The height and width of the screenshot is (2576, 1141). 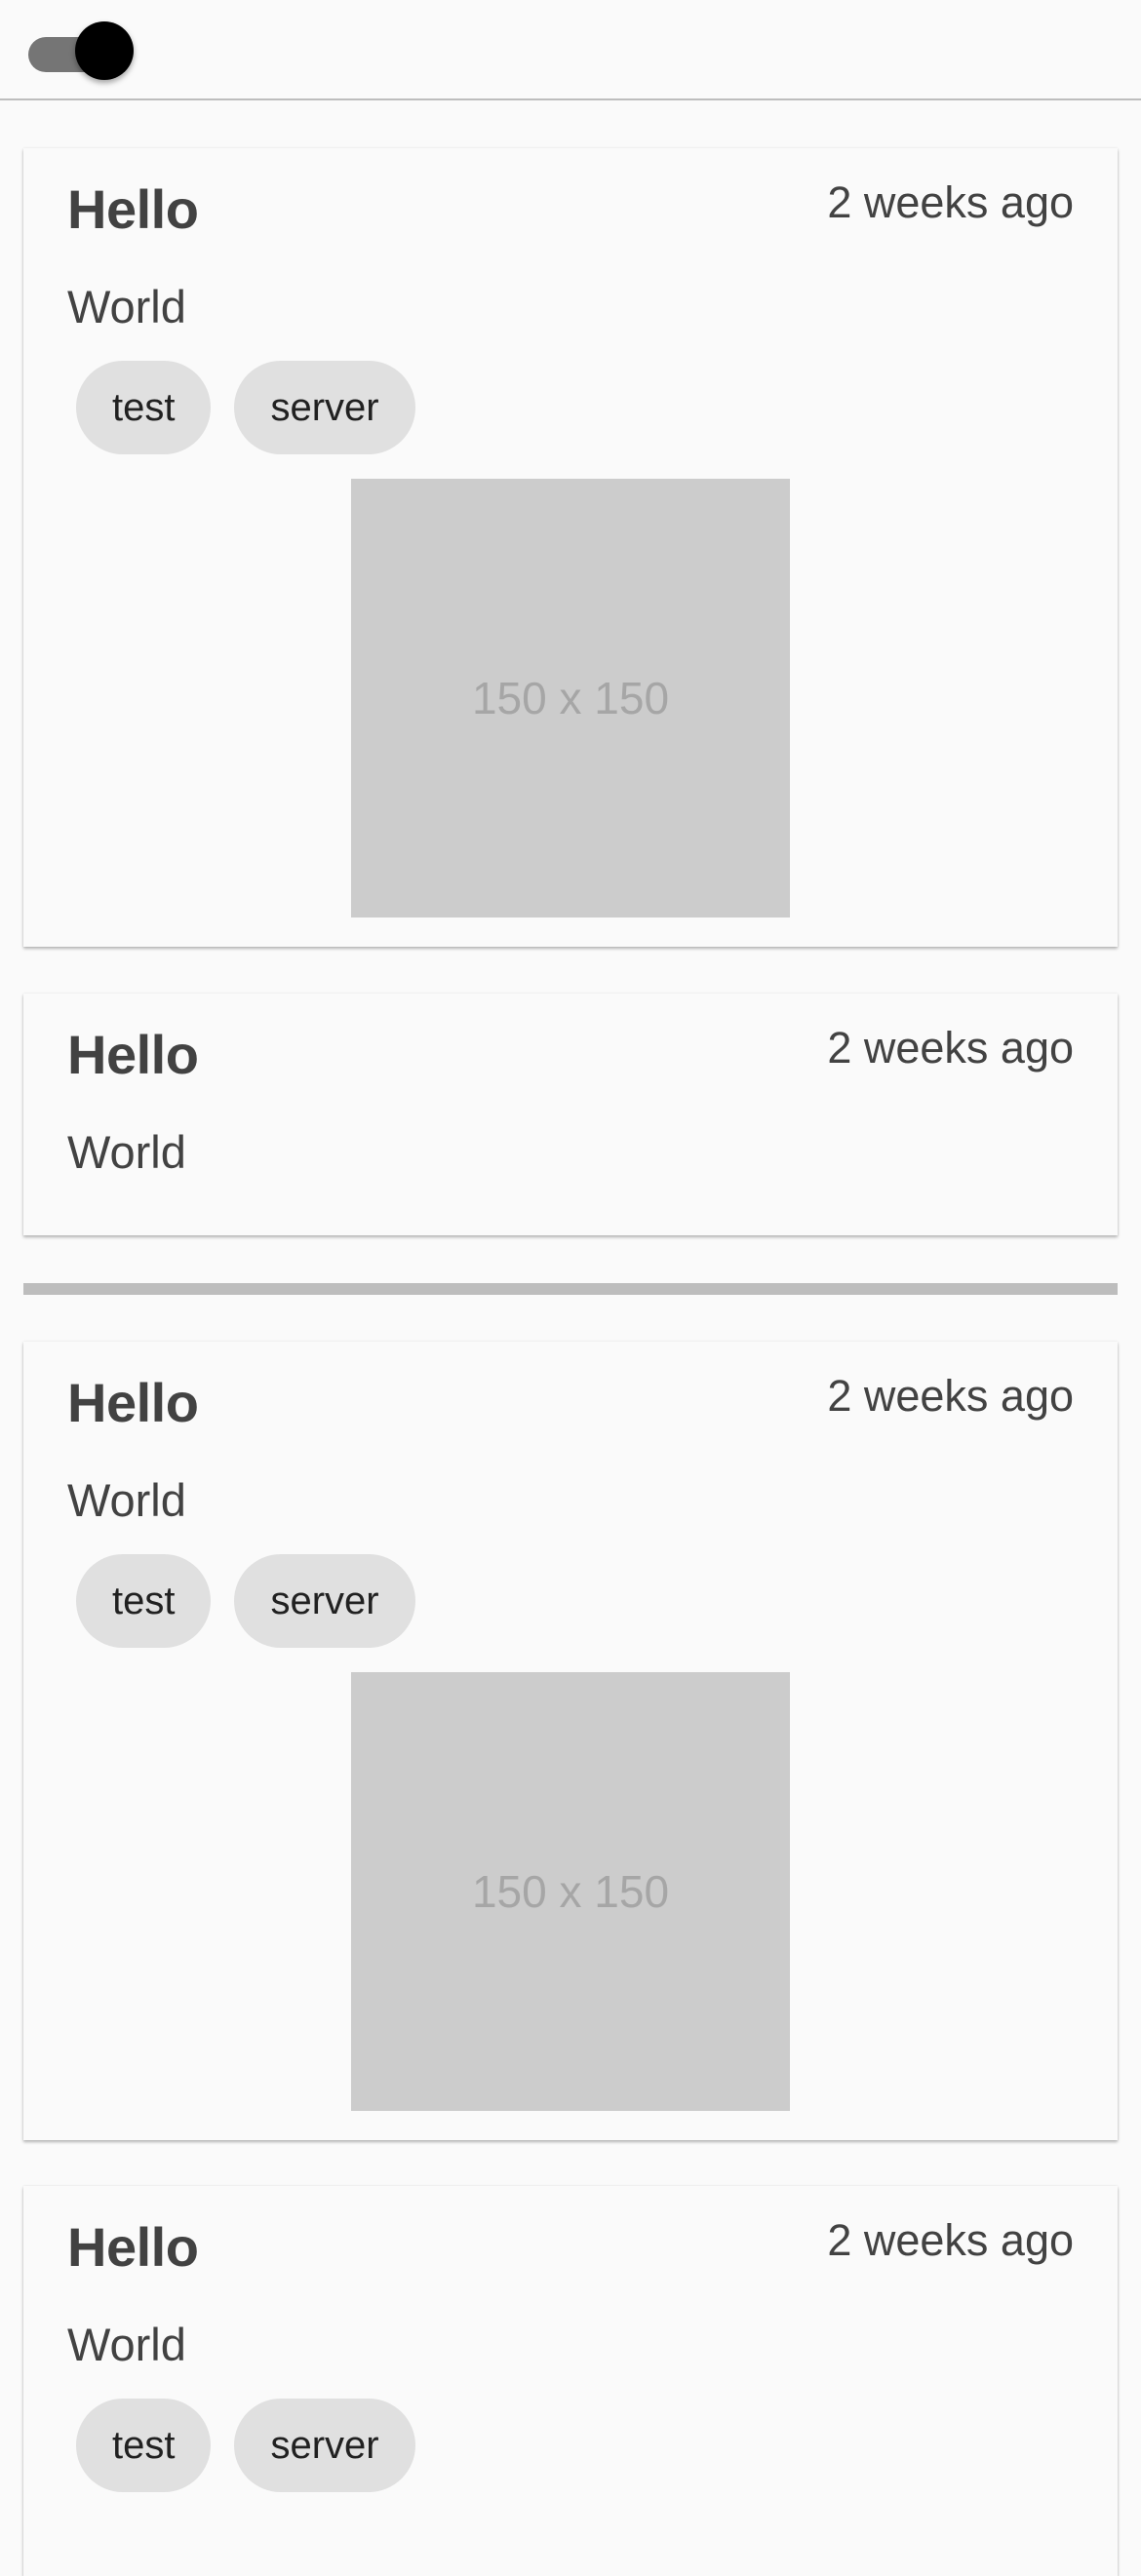 I want to click on post-card: Hello 2 weeks ago World, so click(x=570, y=1114).